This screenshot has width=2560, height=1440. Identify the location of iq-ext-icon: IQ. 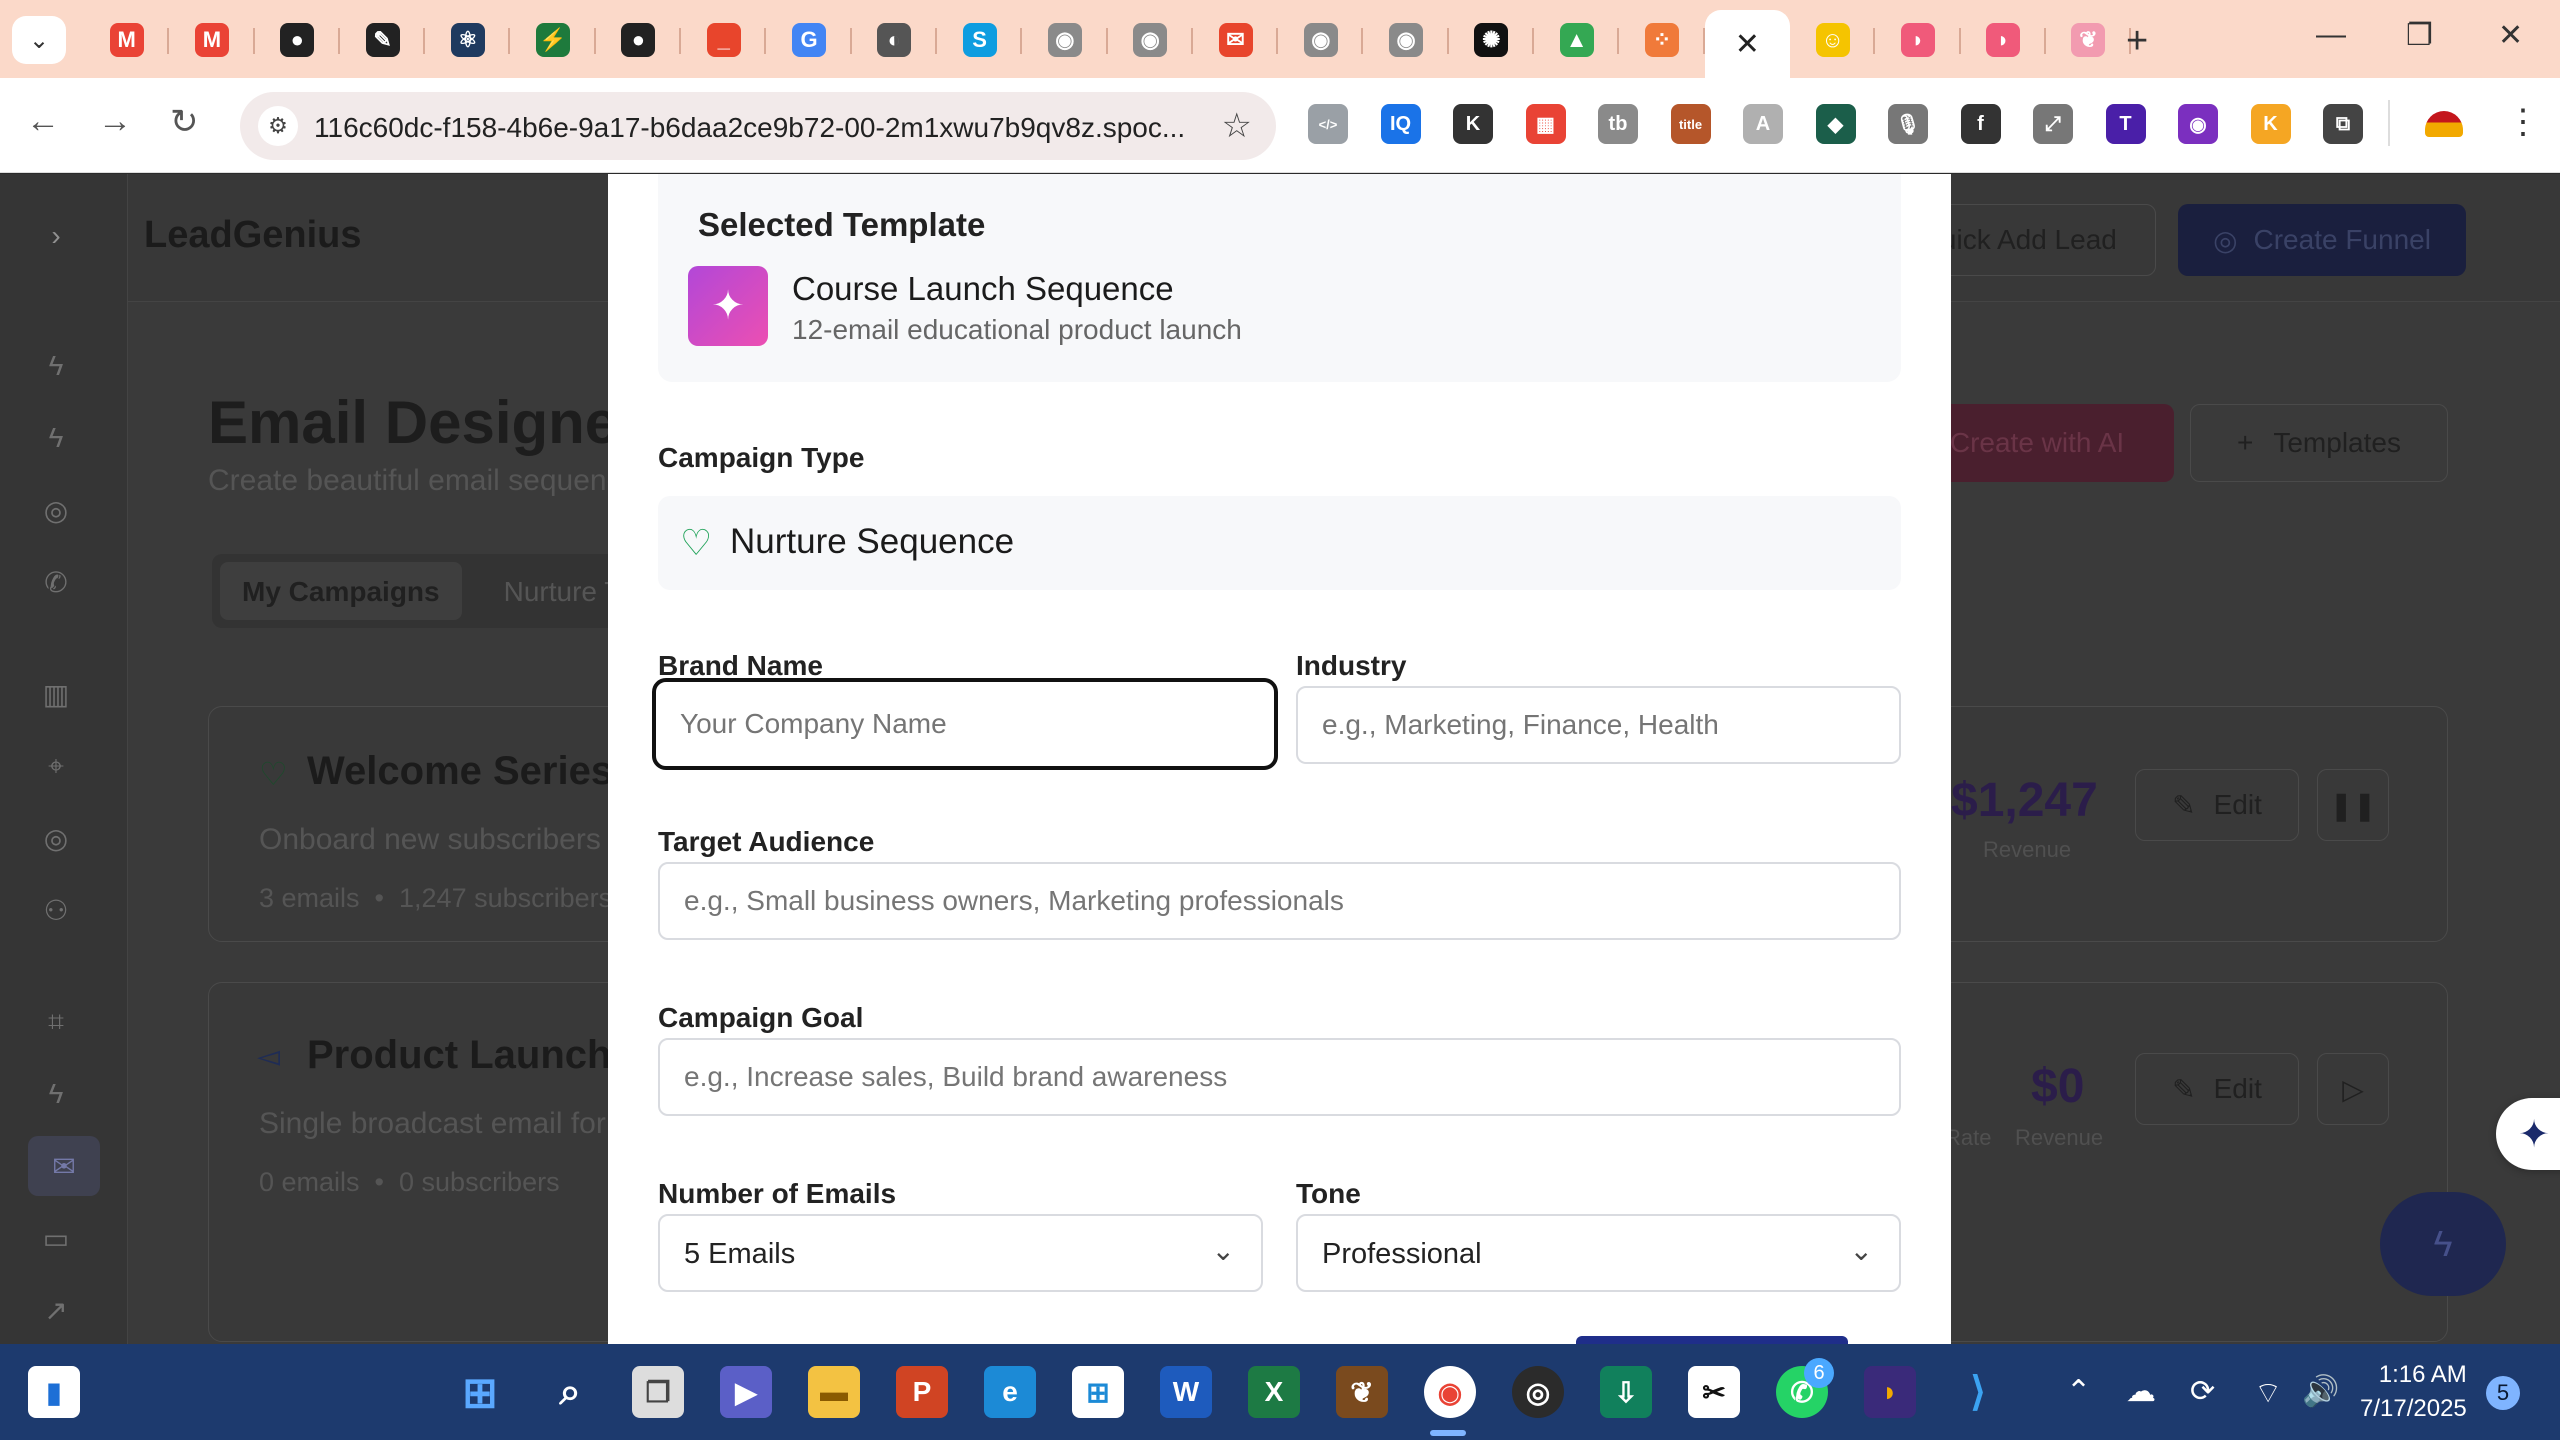
(1400, 124).